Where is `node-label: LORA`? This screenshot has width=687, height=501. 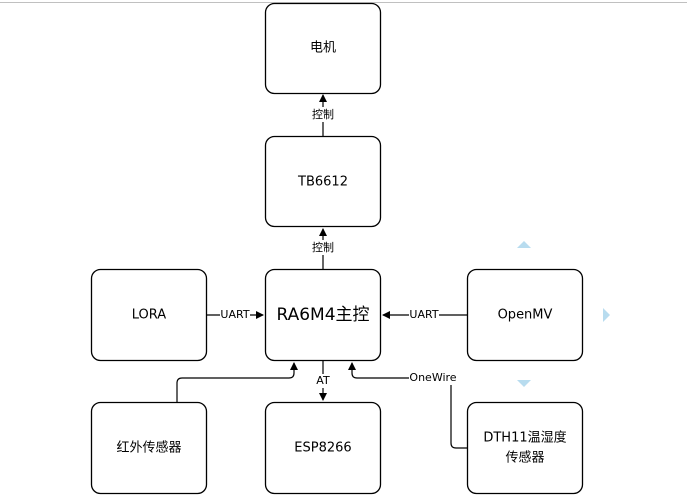
node-label: LORA is located at coordinates (149, 315).